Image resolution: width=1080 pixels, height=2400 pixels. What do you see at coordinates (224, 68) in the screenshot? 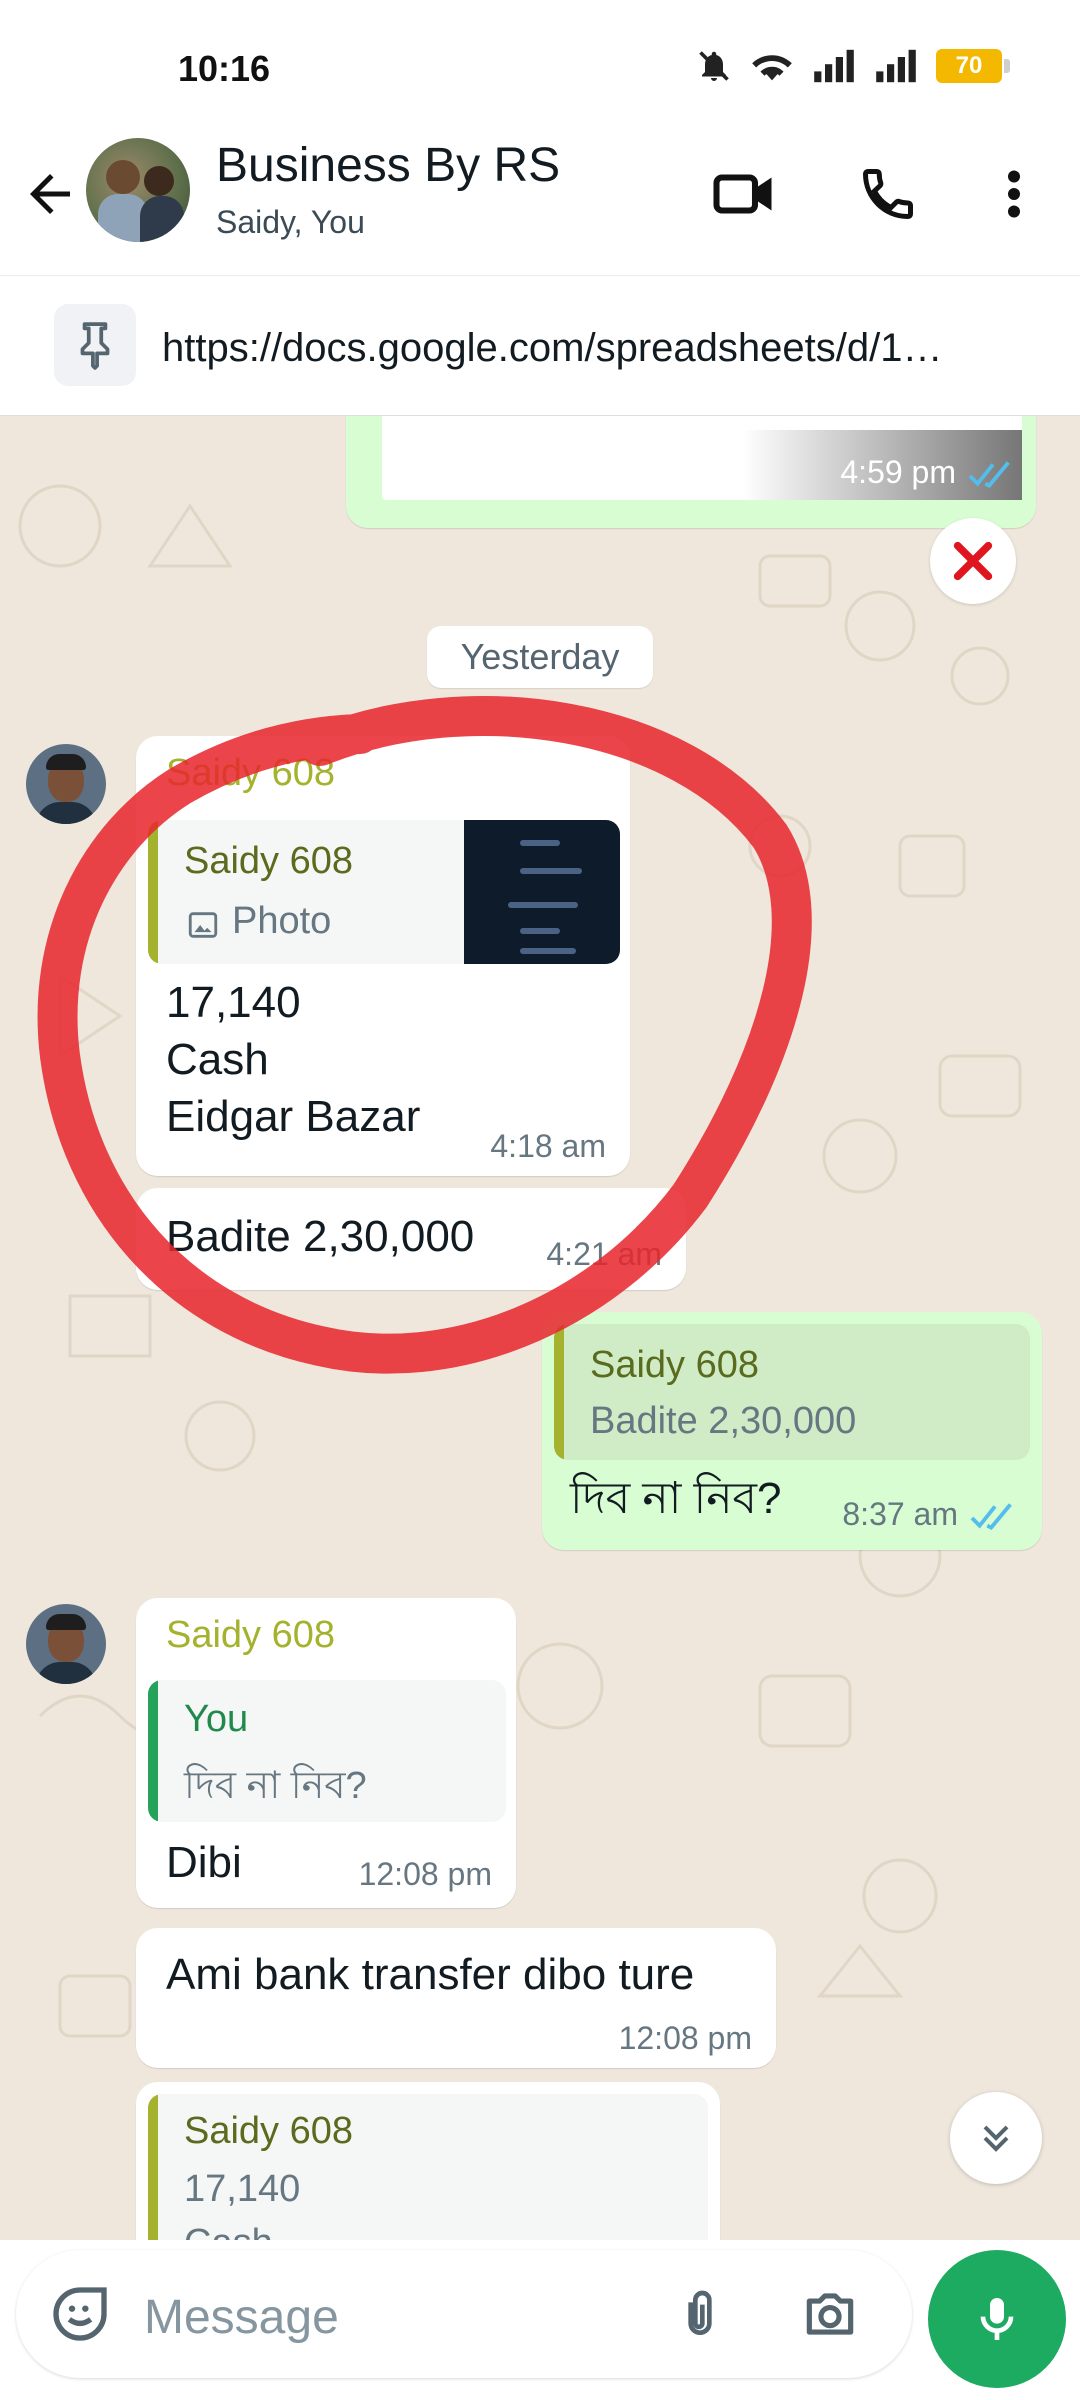
I see `status-time: 10:16` at bounding box center [224, 68].